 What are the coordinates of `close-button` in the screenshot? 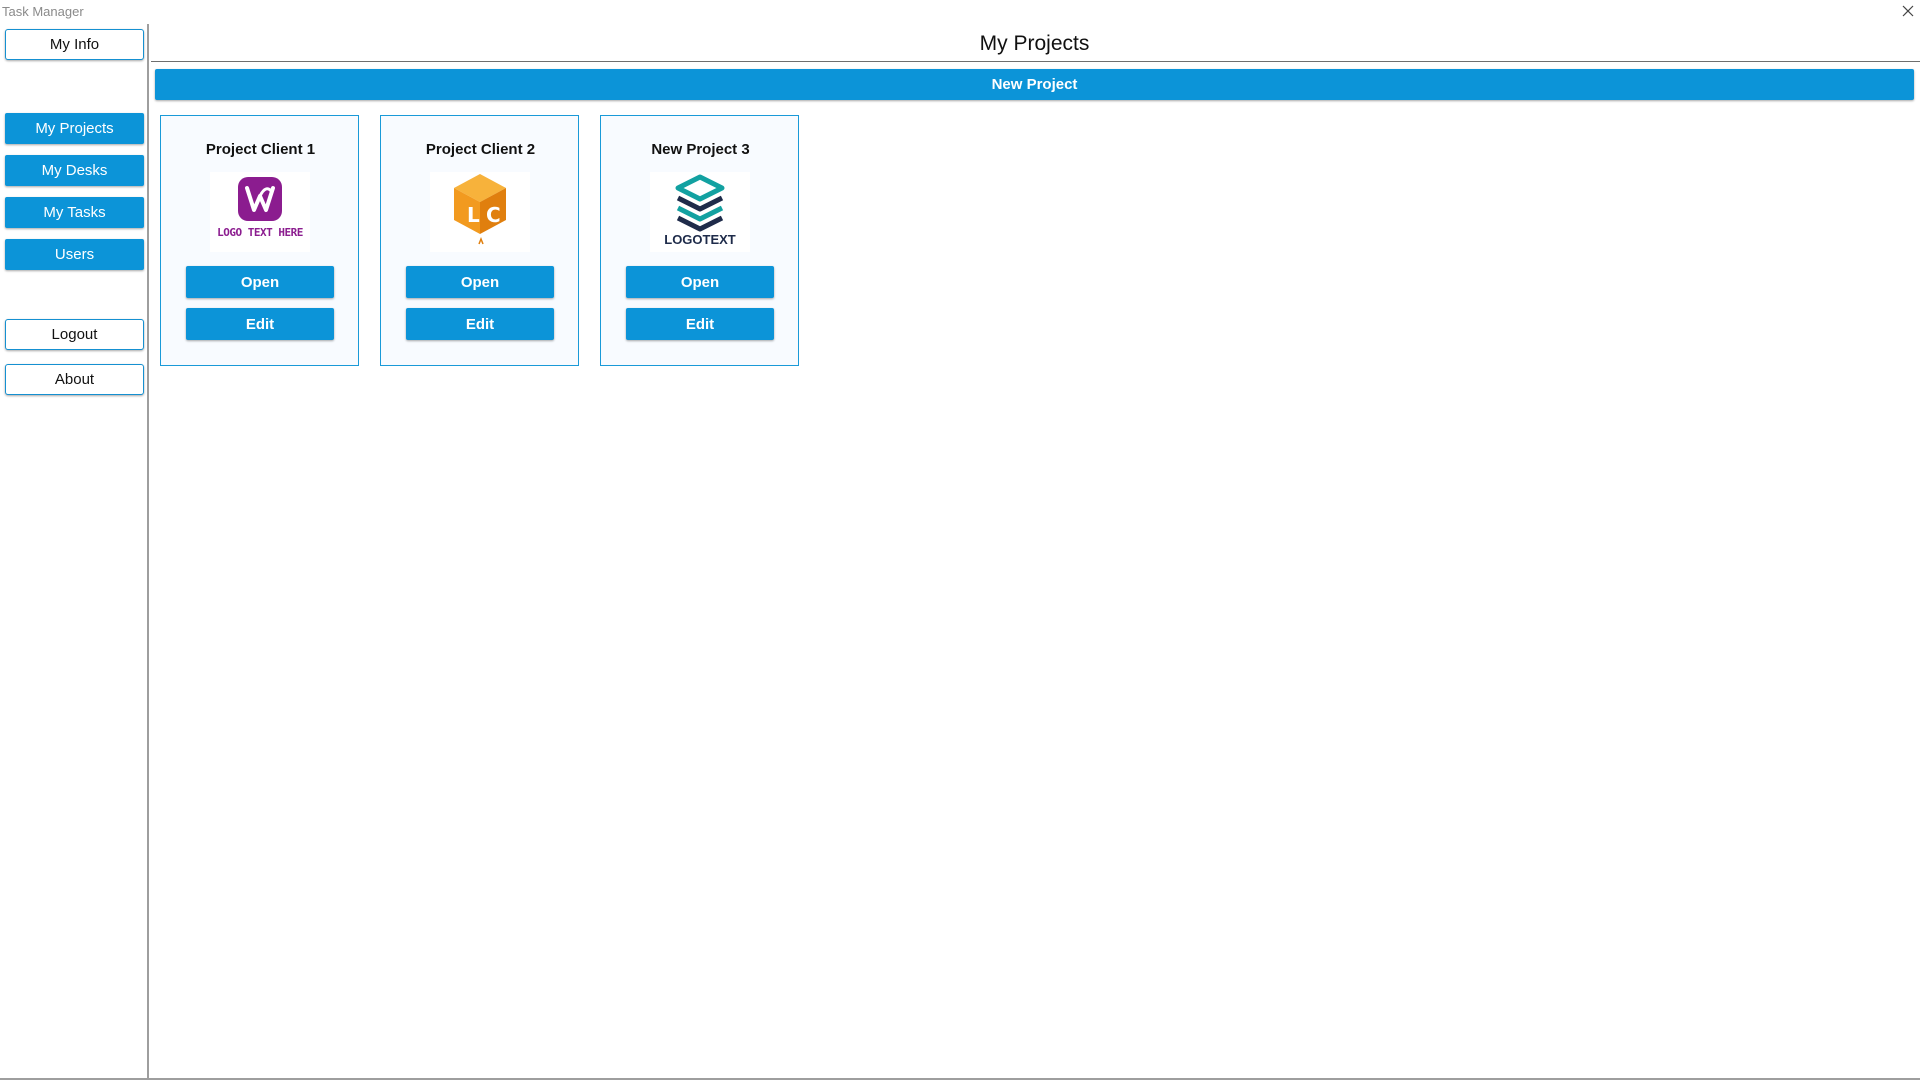 It's located at (1908, 11).